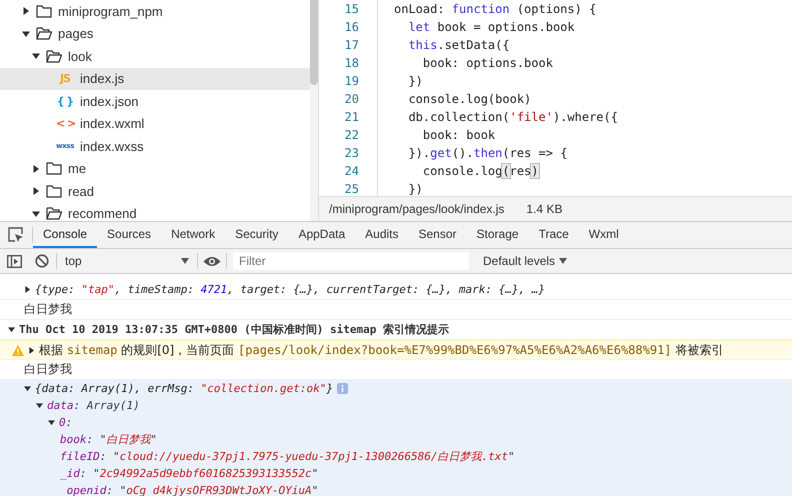 The width and height of the screenshot is (792, 496). What do you see at coordinates (348, 171) in the screenshot?
I see `line-number: 24` at bounding box center [348, 171].